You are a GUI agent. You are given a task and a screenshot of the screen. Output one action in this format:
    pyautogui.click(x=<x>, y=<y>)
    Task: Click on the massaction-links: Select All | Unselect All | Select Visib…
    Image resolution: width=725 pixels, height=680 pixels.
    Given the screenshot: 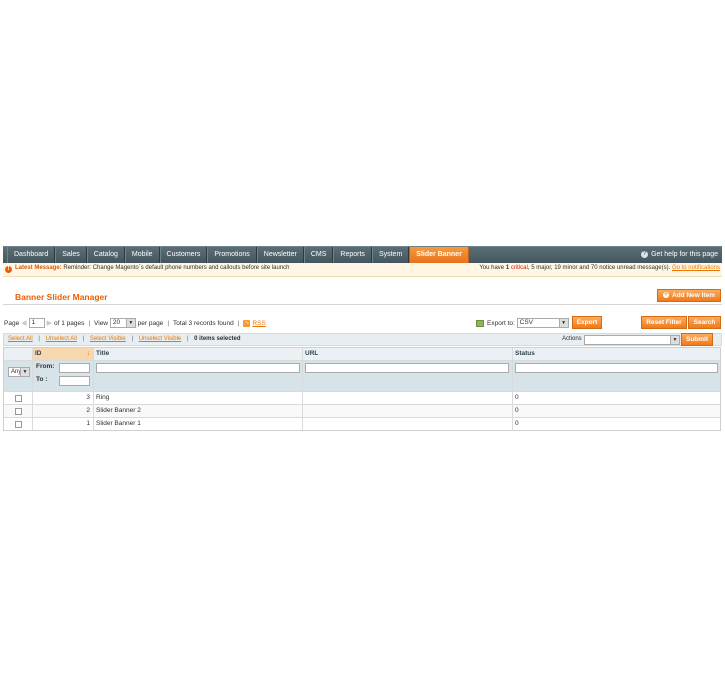 What is the action you would take?
    pyautogui.click(x=124, y=339)
    